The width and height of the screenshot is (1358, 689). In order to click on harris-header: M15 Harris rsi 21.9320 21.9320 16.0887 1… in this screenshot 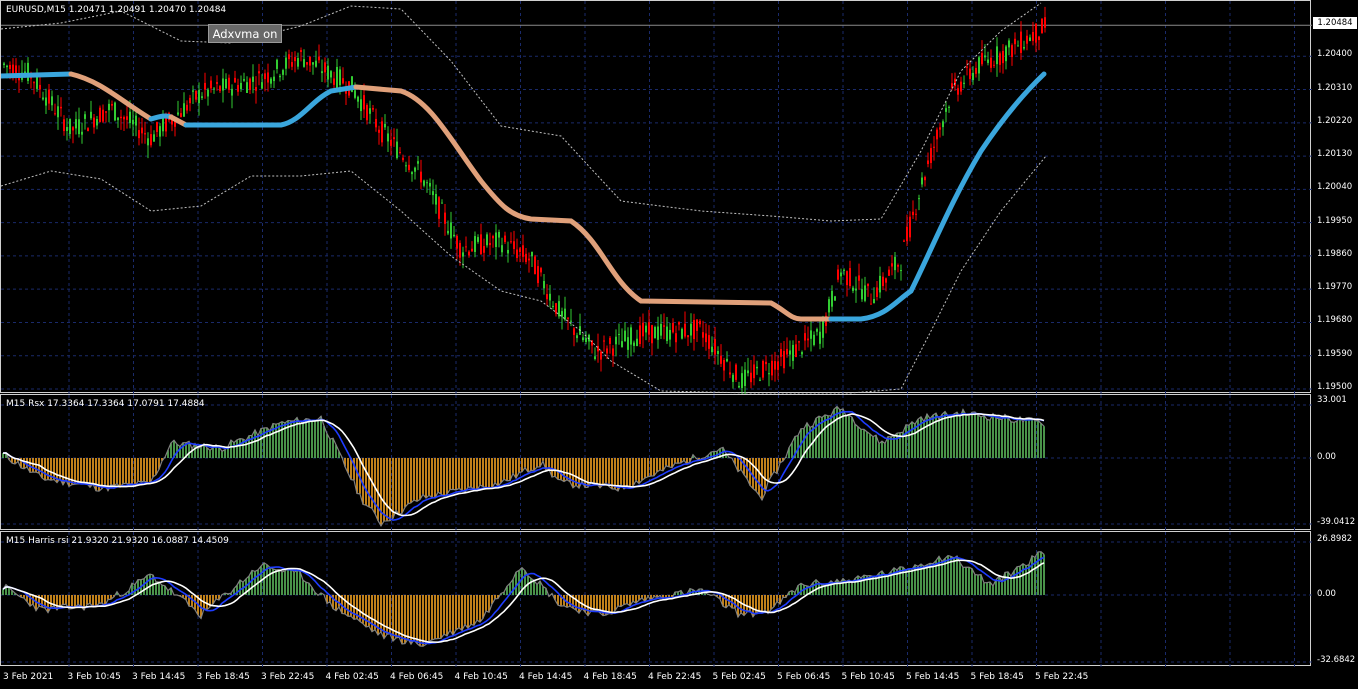, I will do `click(117, 541)`.